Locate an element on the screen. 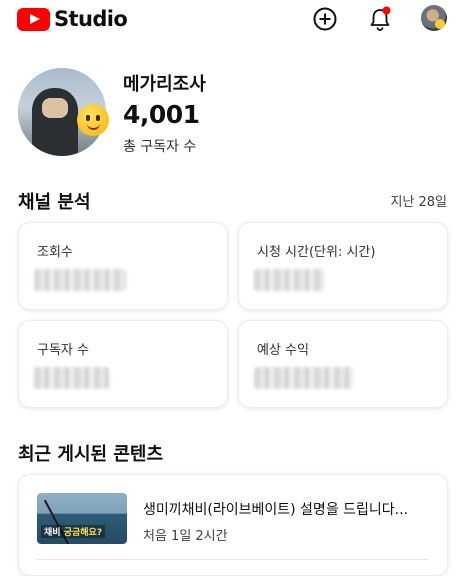 Image resolution: width=466 pixels, height=576 pixels. thumbnail-caption: 채비 궁금해요? is located at coordinates (73, 531).